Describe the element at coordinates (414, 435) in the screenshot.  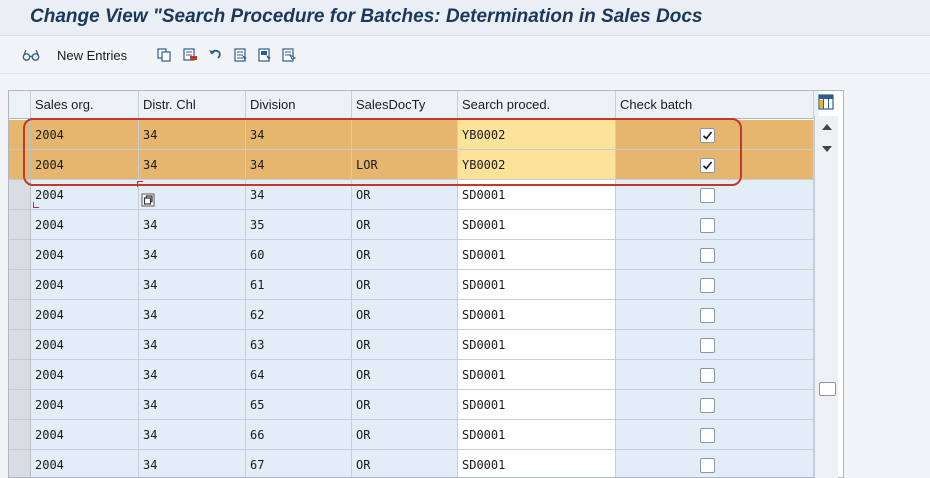
I see `table-row: 2004 34 66 OR SD0001` at that location.